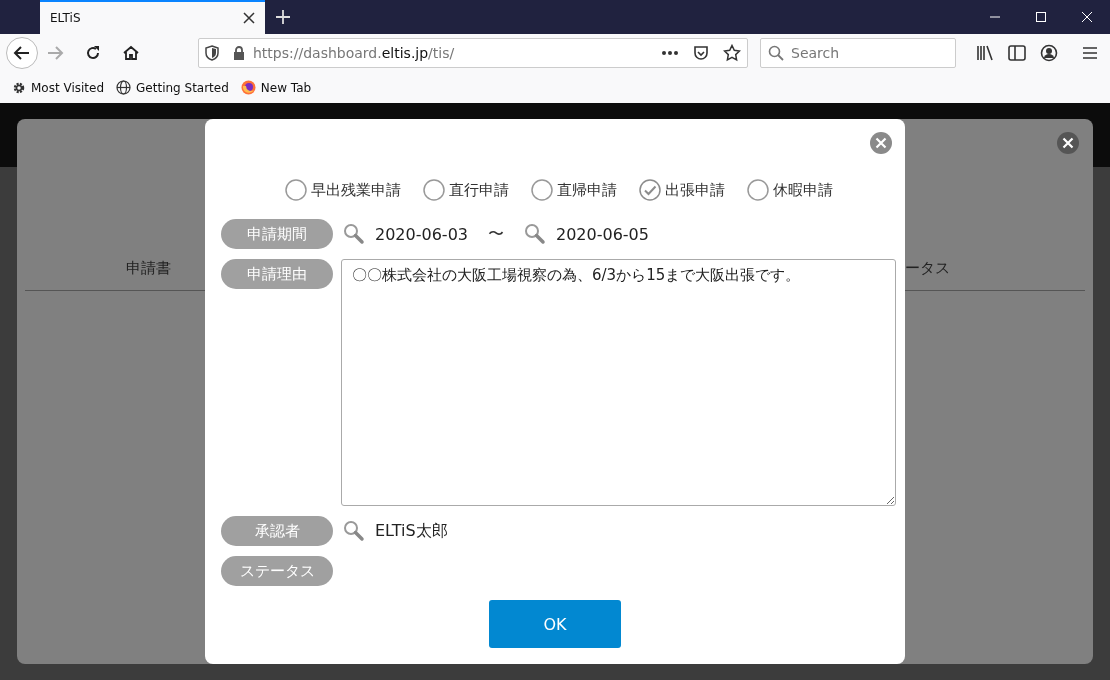 Image resolution: width=1110 pixels, height=680 pixels. What do you see at coordinates (858, 53) in the screenshot?
I see `search-field: Search` at bounding box center [858, 53].